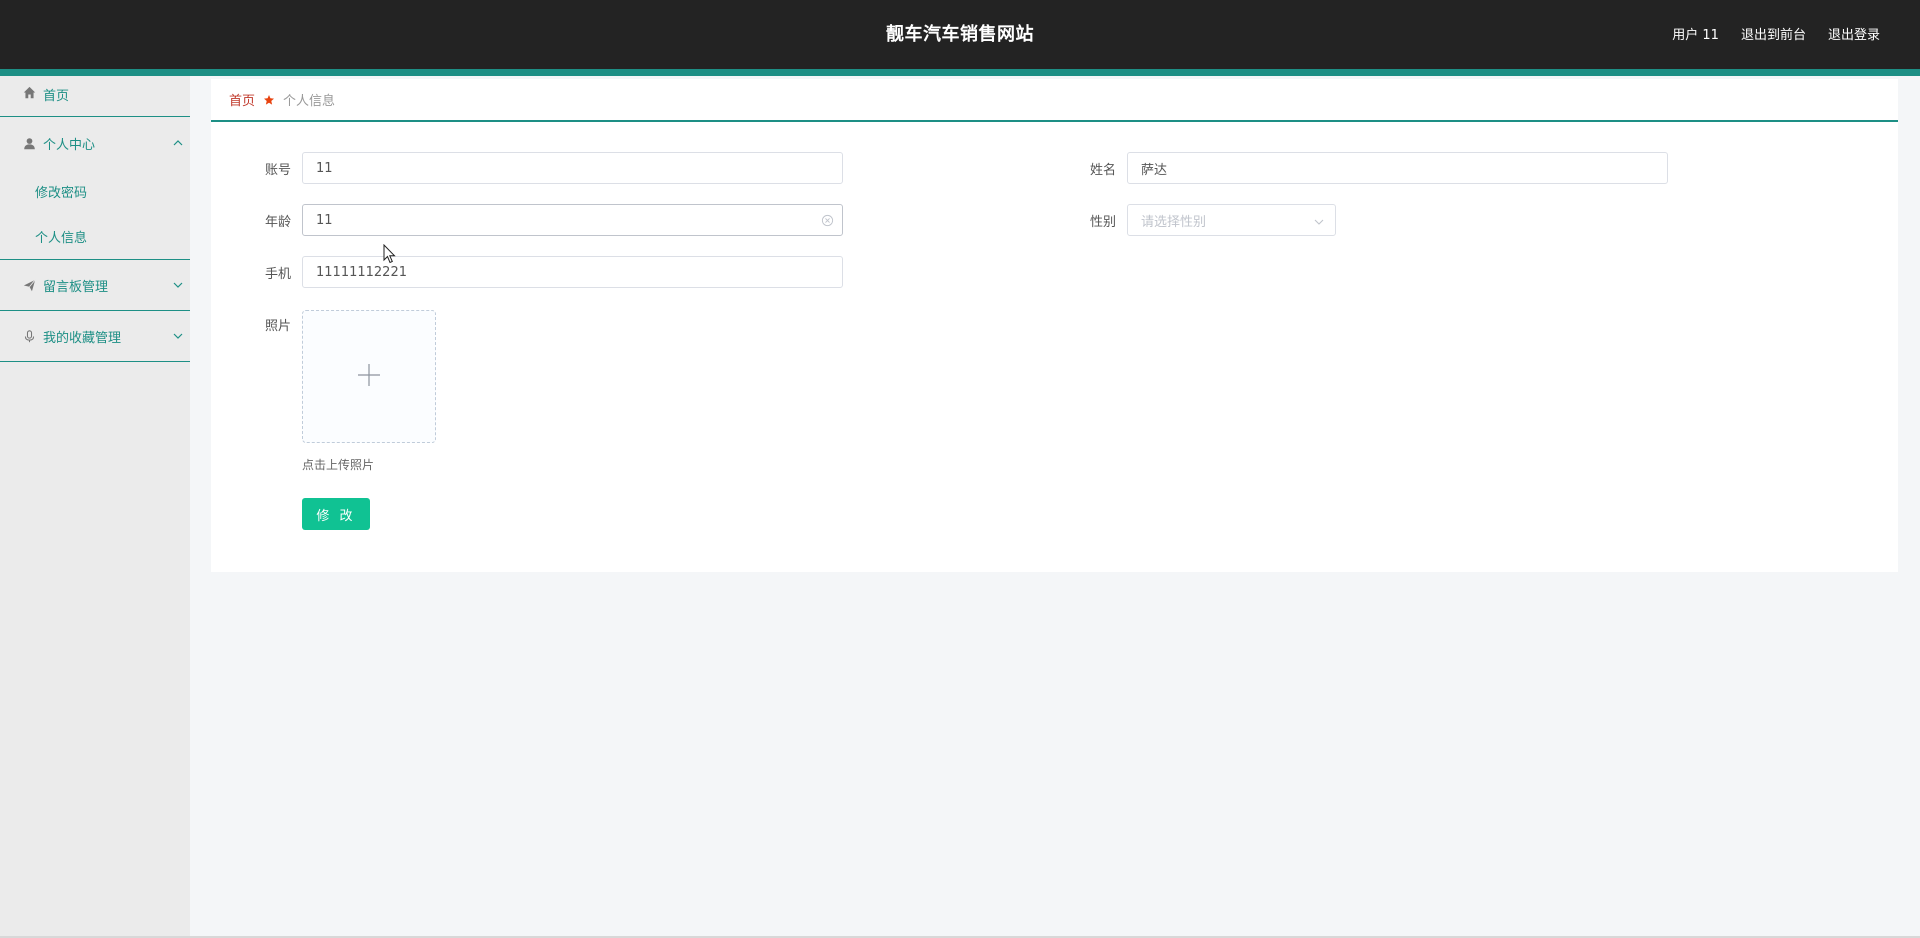 Image resolution: width=1920 pixels, height=938 pixels. What do you see at coordinates (1054, 100) in the screenshot?
I see `breadcrumb: 首页 个人信息` at bounding box center [1054, 100].